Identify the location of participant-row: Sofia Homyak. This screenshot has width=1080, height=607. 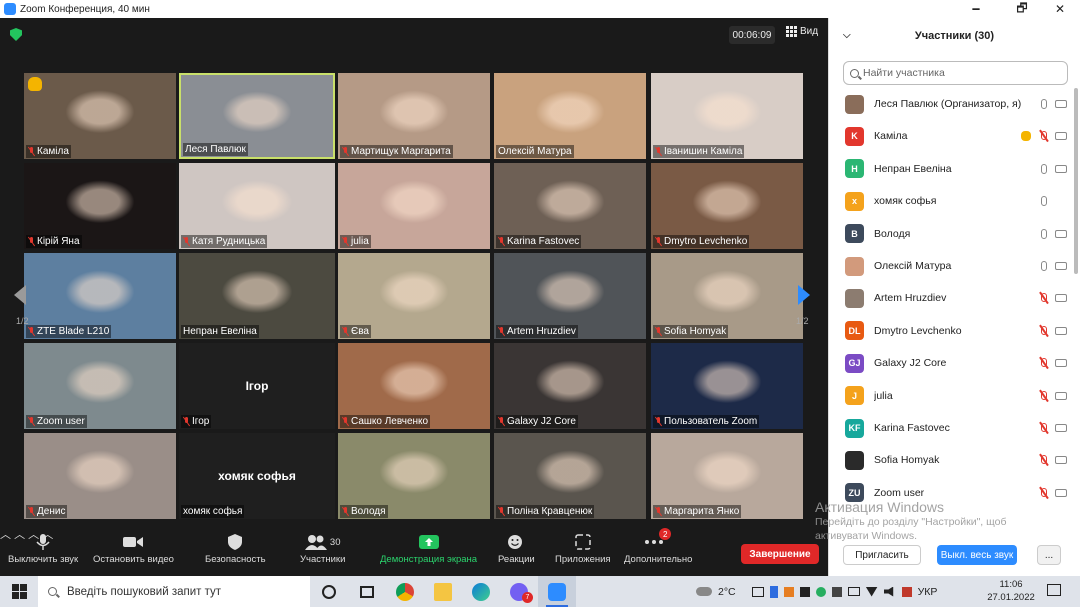
(956, 460).